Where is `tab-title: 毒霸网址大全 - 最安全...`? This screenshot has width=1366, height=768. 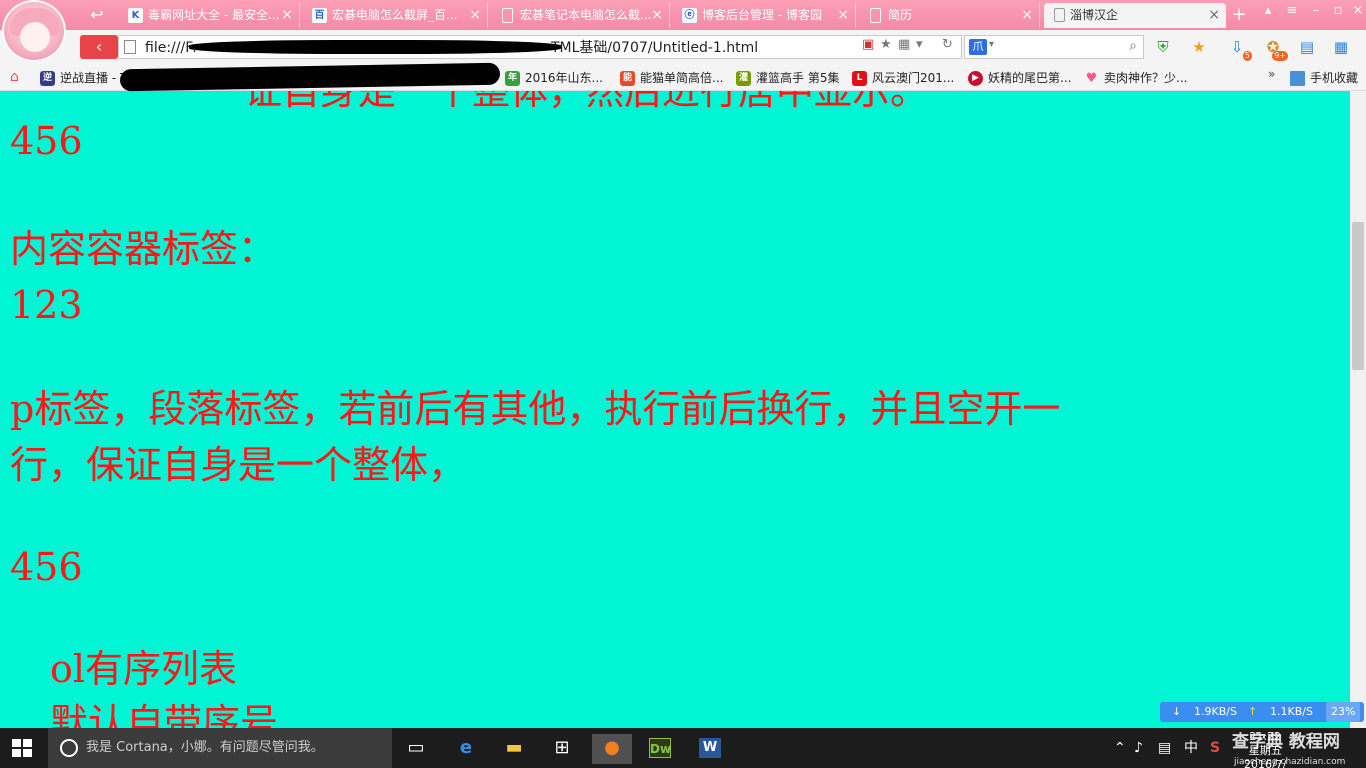 tab-title: 毒霸网址大全 - 最安全... is located at coordinates (214, 15).